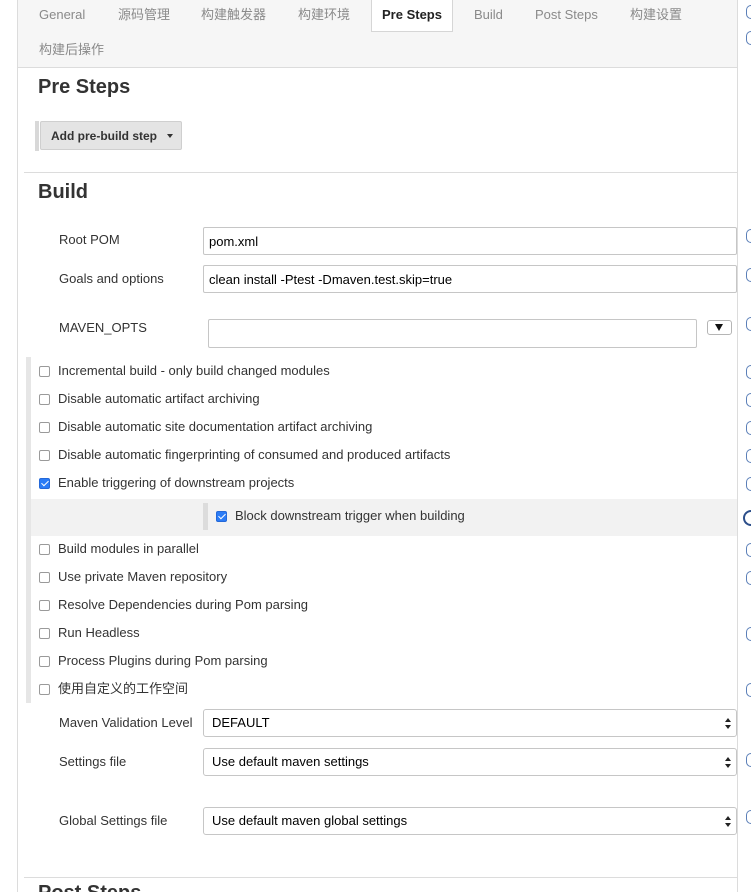 Image resolution: width=751 pixels, height=892 pixels. What do you see at coordinates (737, 446) in the screenshot?
I see `panel-right-border` at bounding box center [737, 446].